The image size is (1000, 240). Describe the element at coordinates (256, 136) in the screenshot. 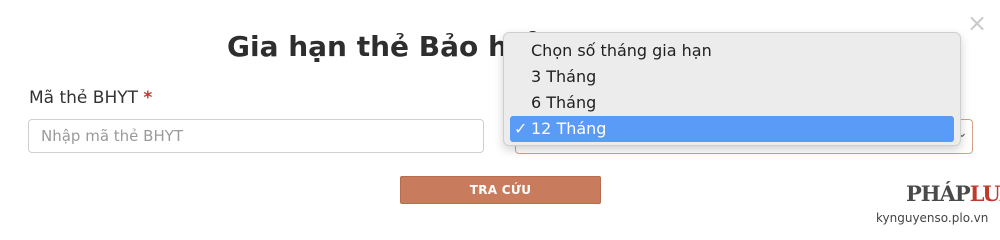

I see `card-number-input` at that location.